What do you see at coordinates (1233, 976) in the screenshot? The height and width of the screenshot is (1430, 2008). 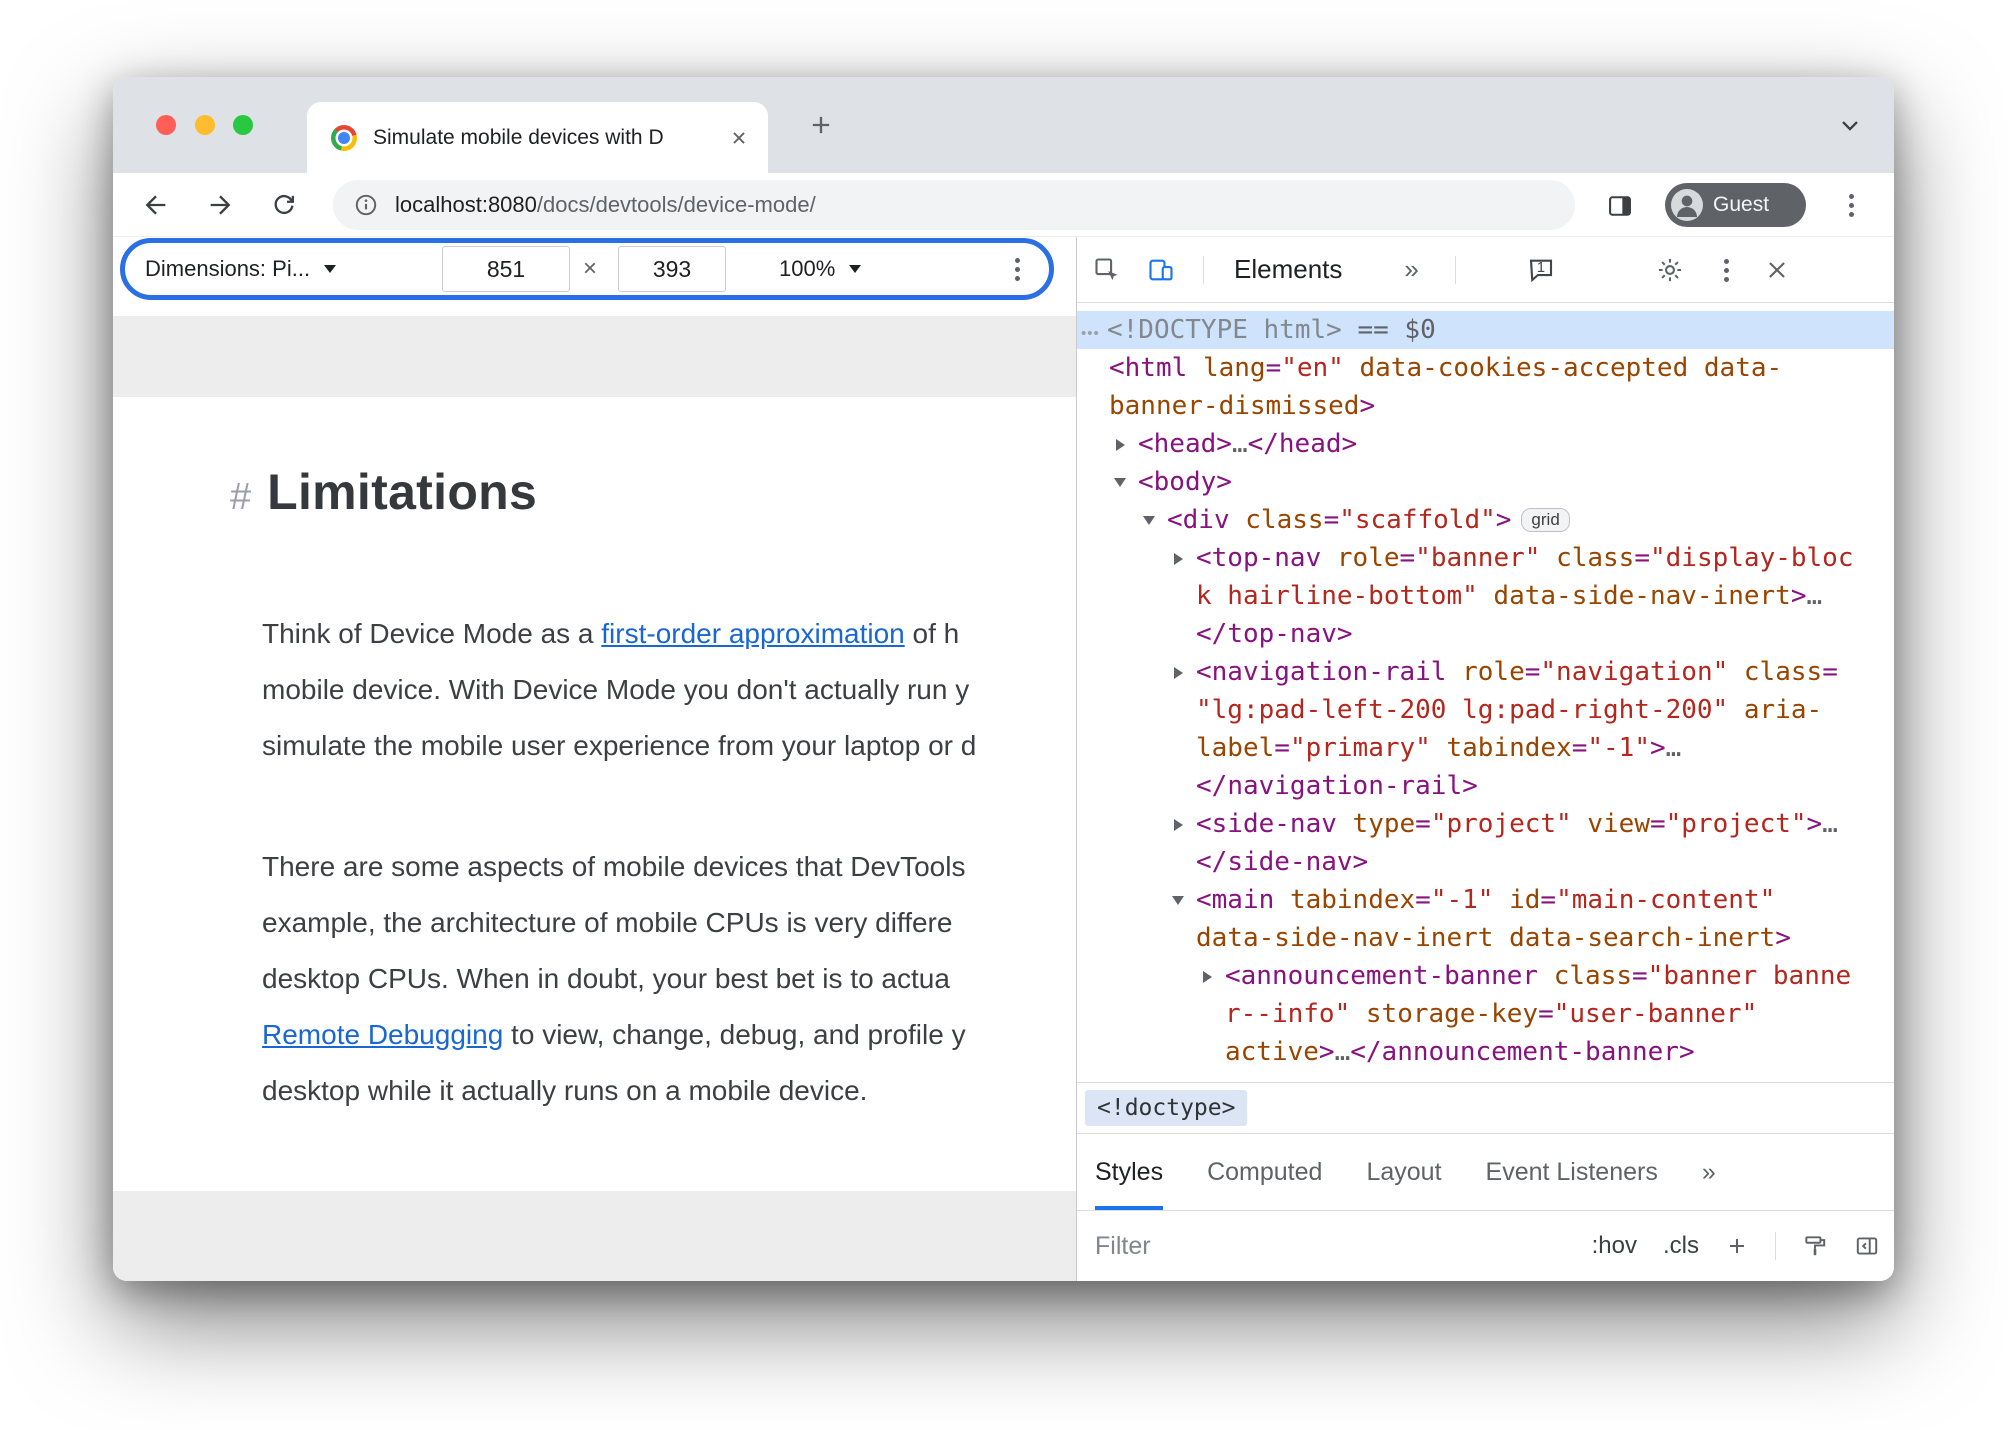 I see `code-punct: <` at bounding box center [1233, 976].